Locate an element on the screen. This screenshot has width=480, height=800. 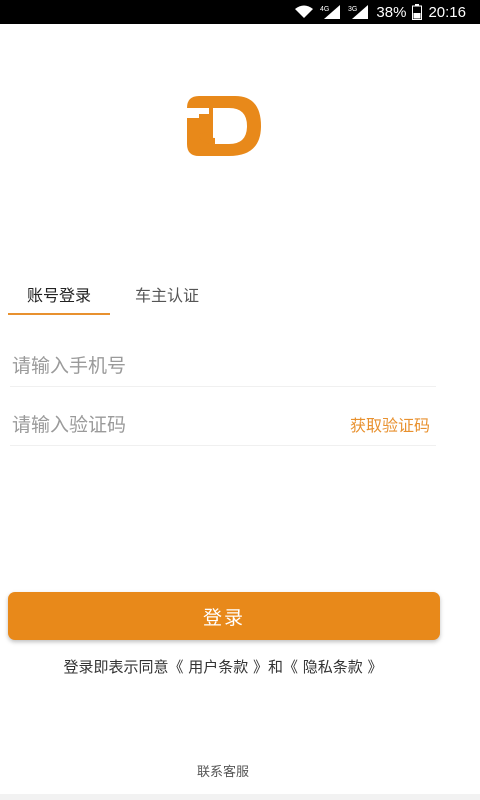
get-code-button: 获取验证码 is located at coordinates (390, 424).